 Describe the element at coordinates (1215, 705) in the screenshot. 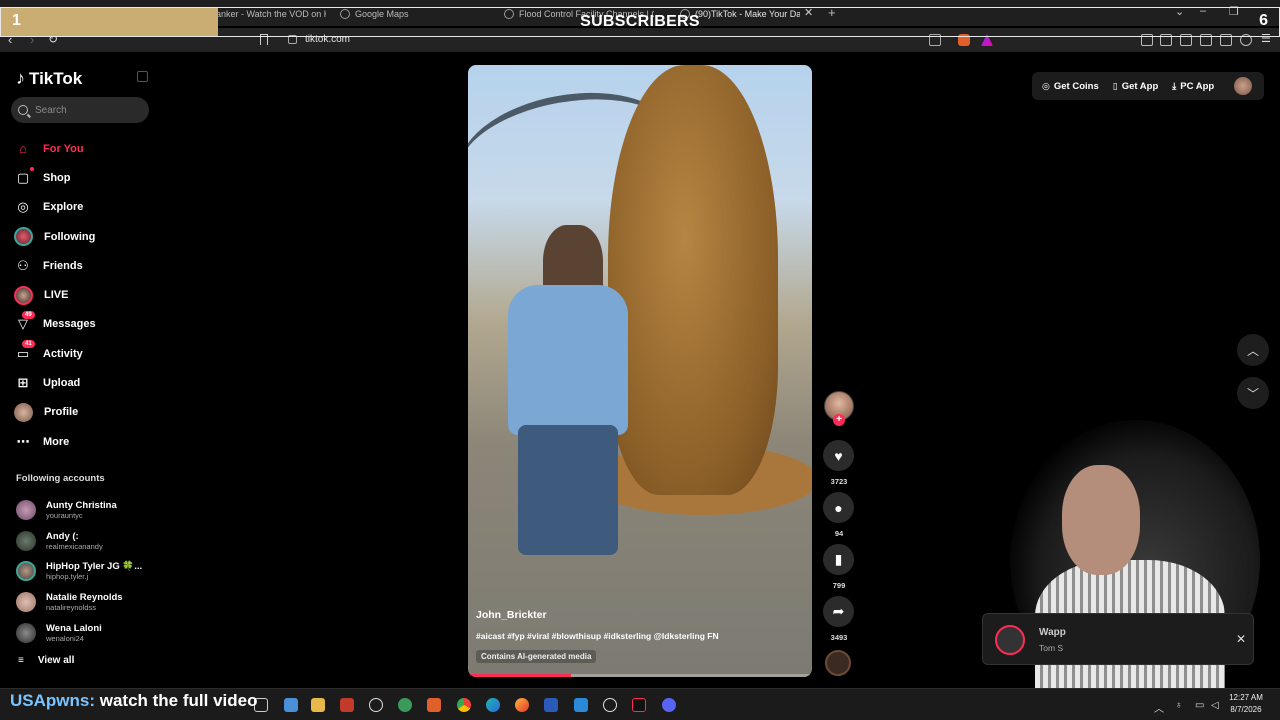

I see `volume-icon: ◁` at that location.